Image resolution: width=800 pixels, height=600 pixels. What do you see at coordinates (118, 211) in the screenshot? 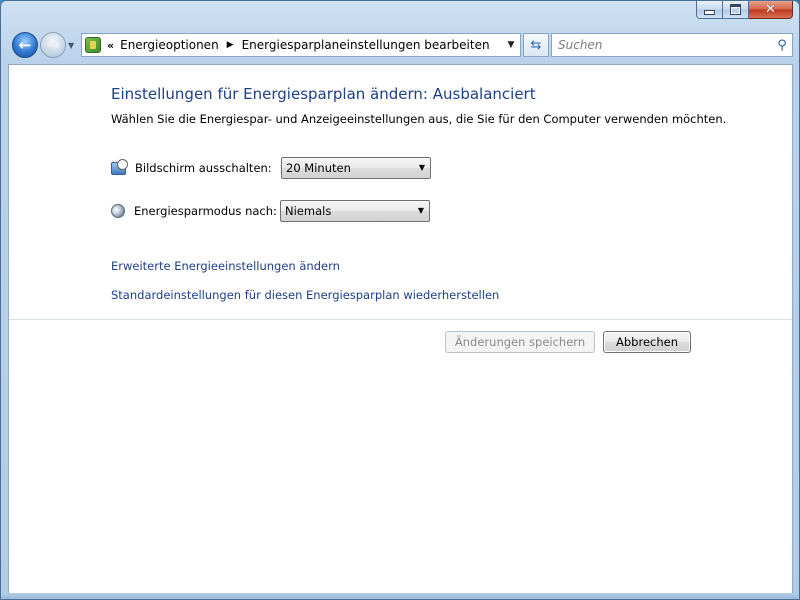
I see `moon-icon` at bounding box center [118, 211].